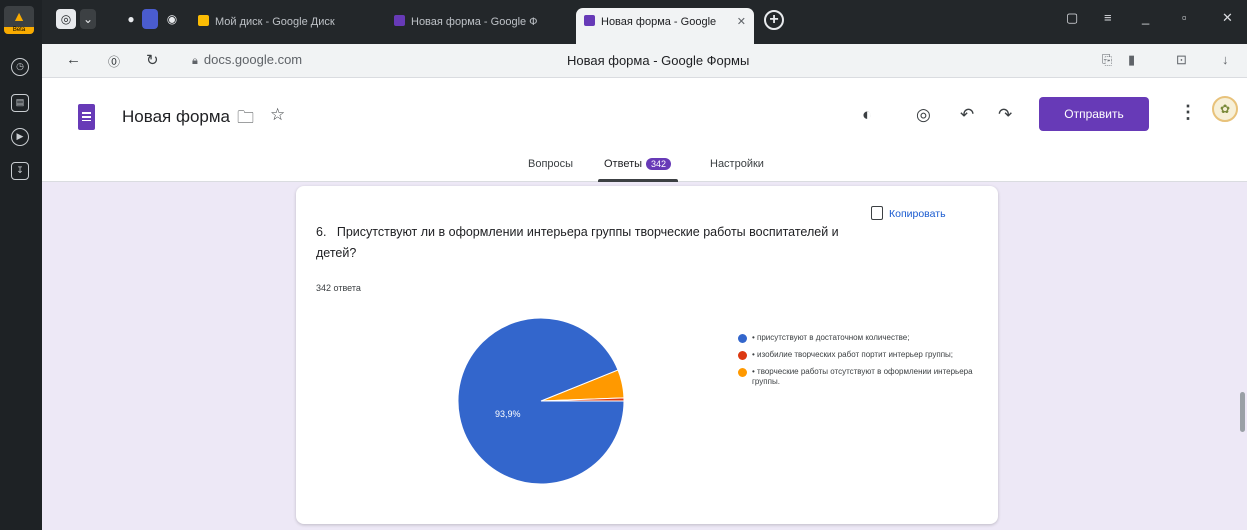  Describe the element at coordinates (1242, 412) in the screenshot. I see `scrollbar` at that location.